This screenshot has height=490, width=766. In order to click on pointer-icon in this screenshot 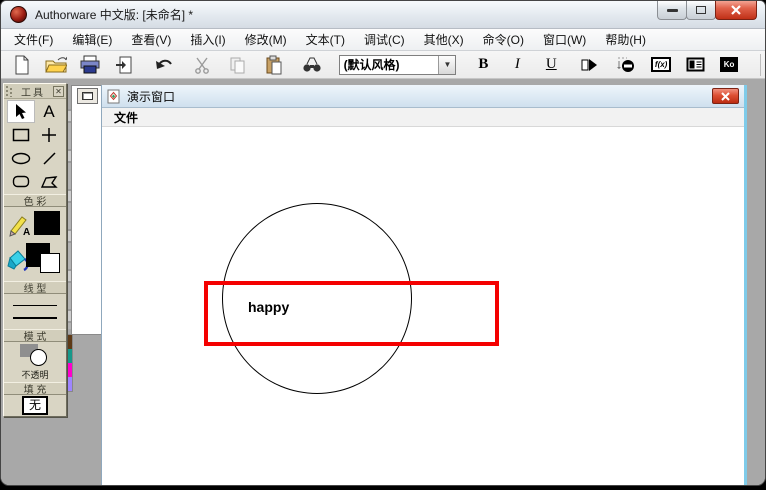, I will do `click(21, 112)`.